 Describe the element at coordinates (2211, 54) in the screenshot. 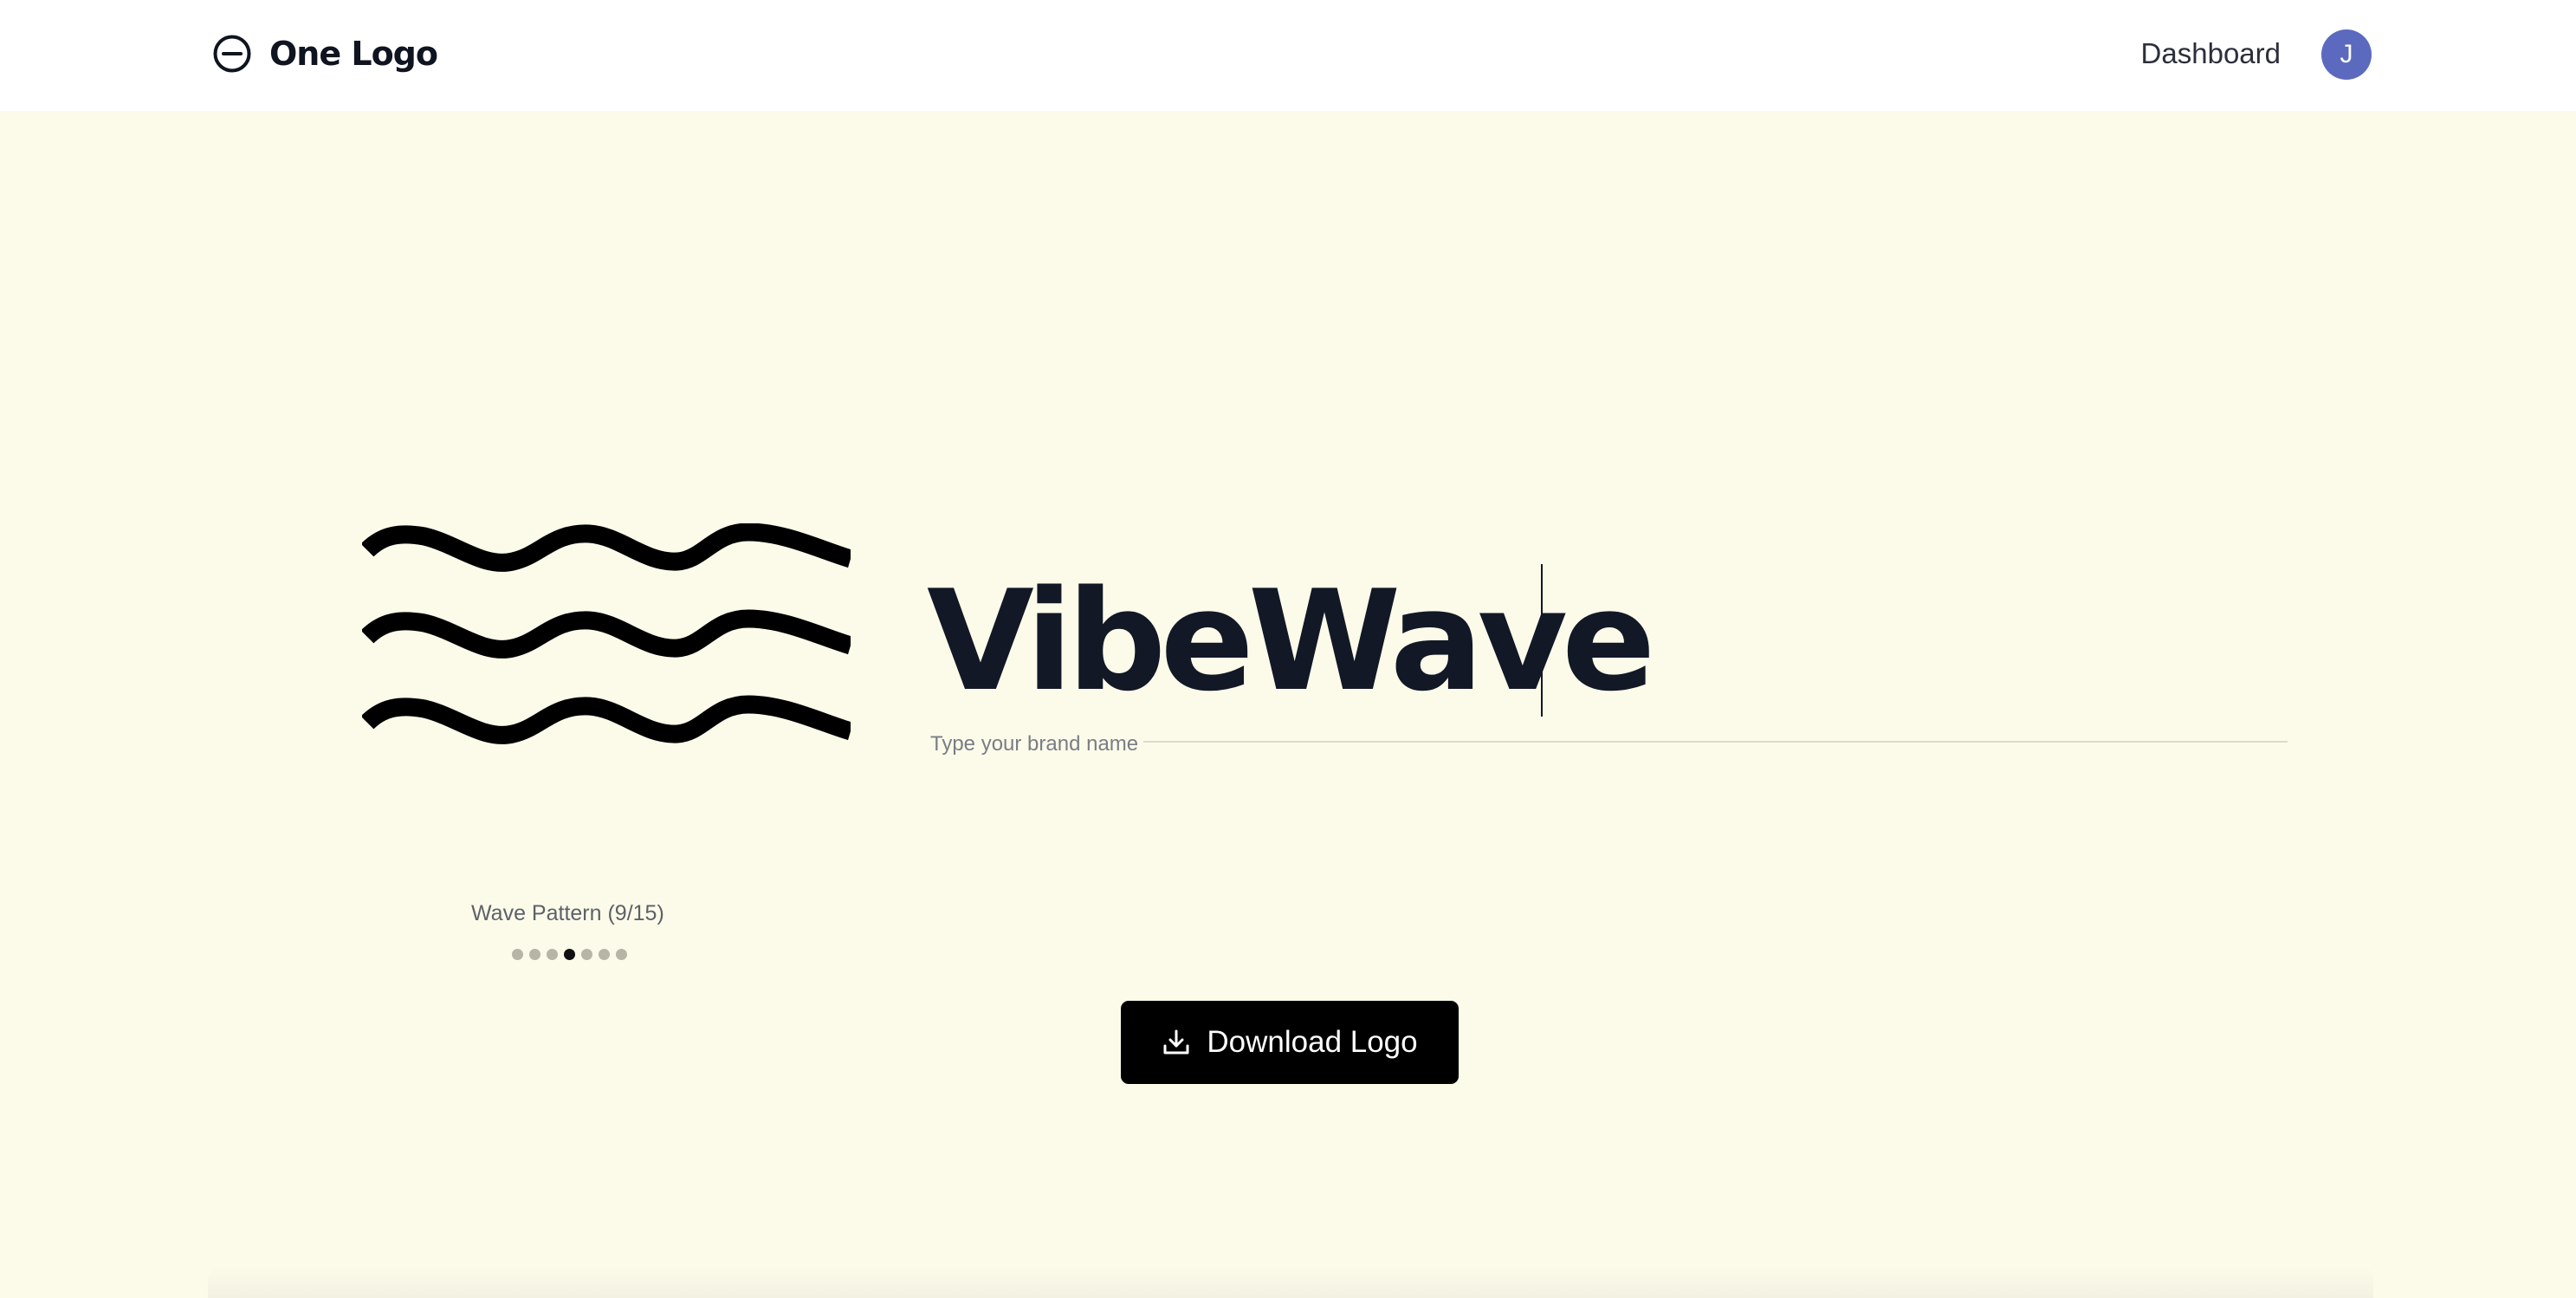

I see `dashboard-link: Dashboard` at that location.